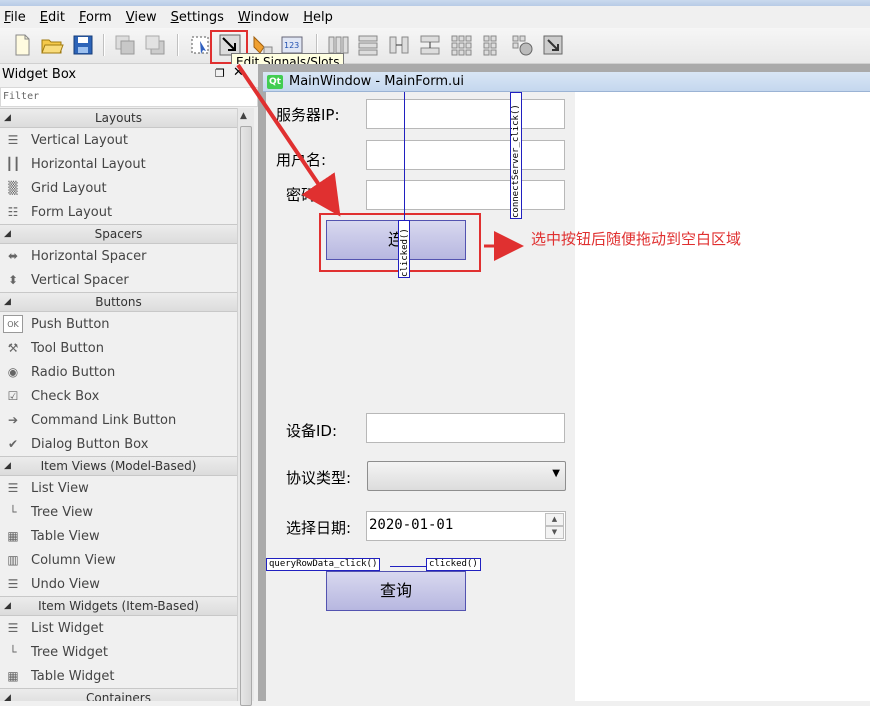  I want to click on check-box-icon: ☑, so click(13, 396).